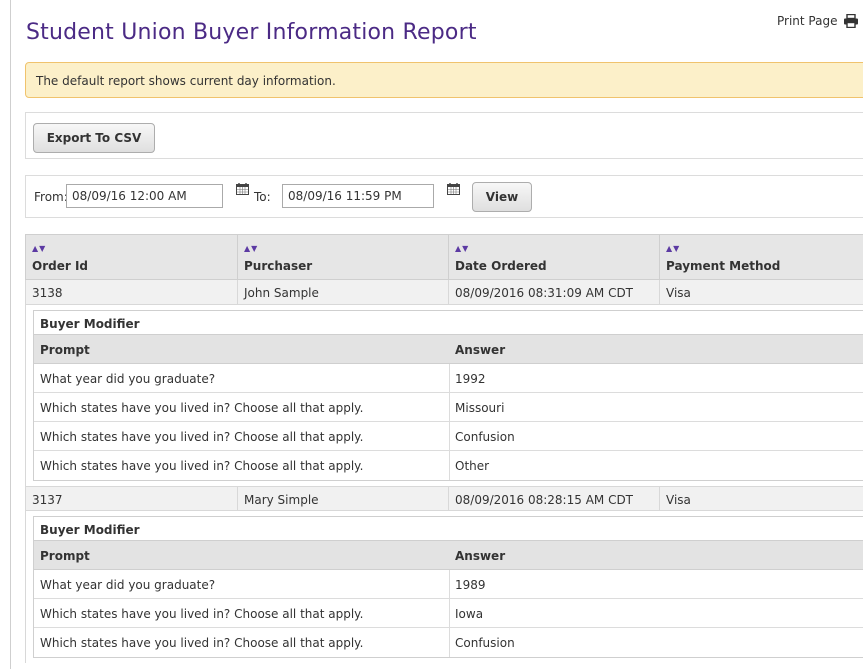 Image resolution: width=863 pixels, height=669 pixels. Describe the element at coordinates (278, 266) in the screenshot. I see `column-label: Purchaser` at that location.